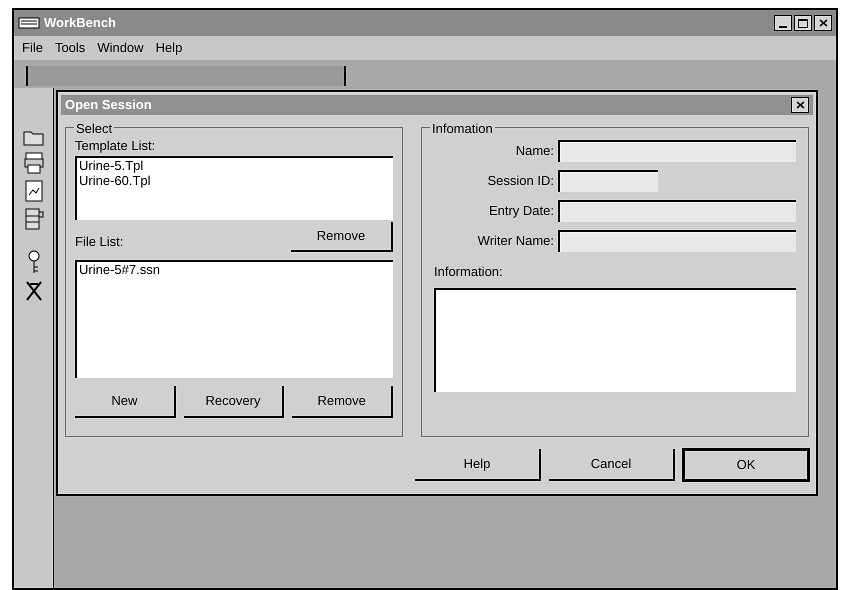 This screenshot has width=851, height=590. I want to click on key-icon, so click(34, 262).